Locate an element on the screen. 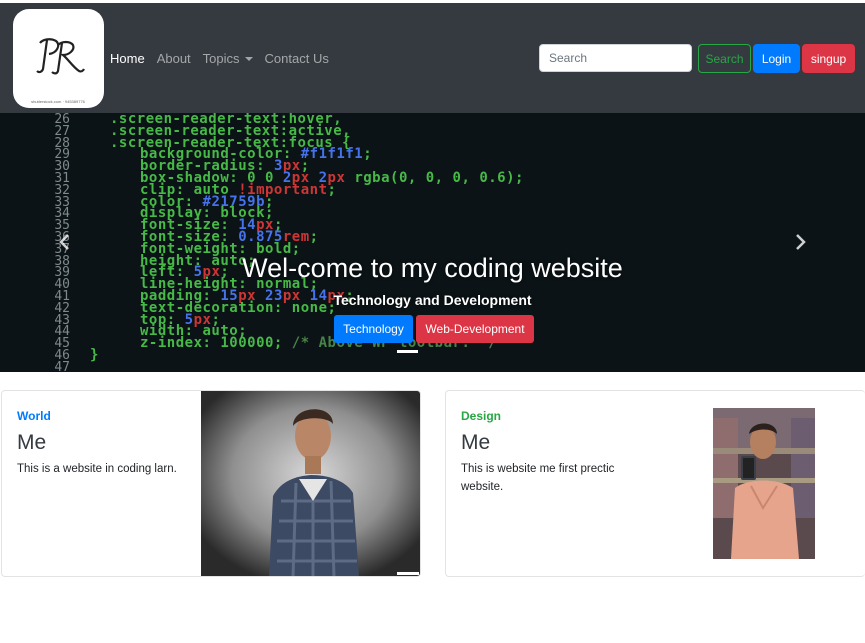 Image resolution: width=865 pixels, height=643 pixels. caret-down-icon is located at coordinates (248, 59).